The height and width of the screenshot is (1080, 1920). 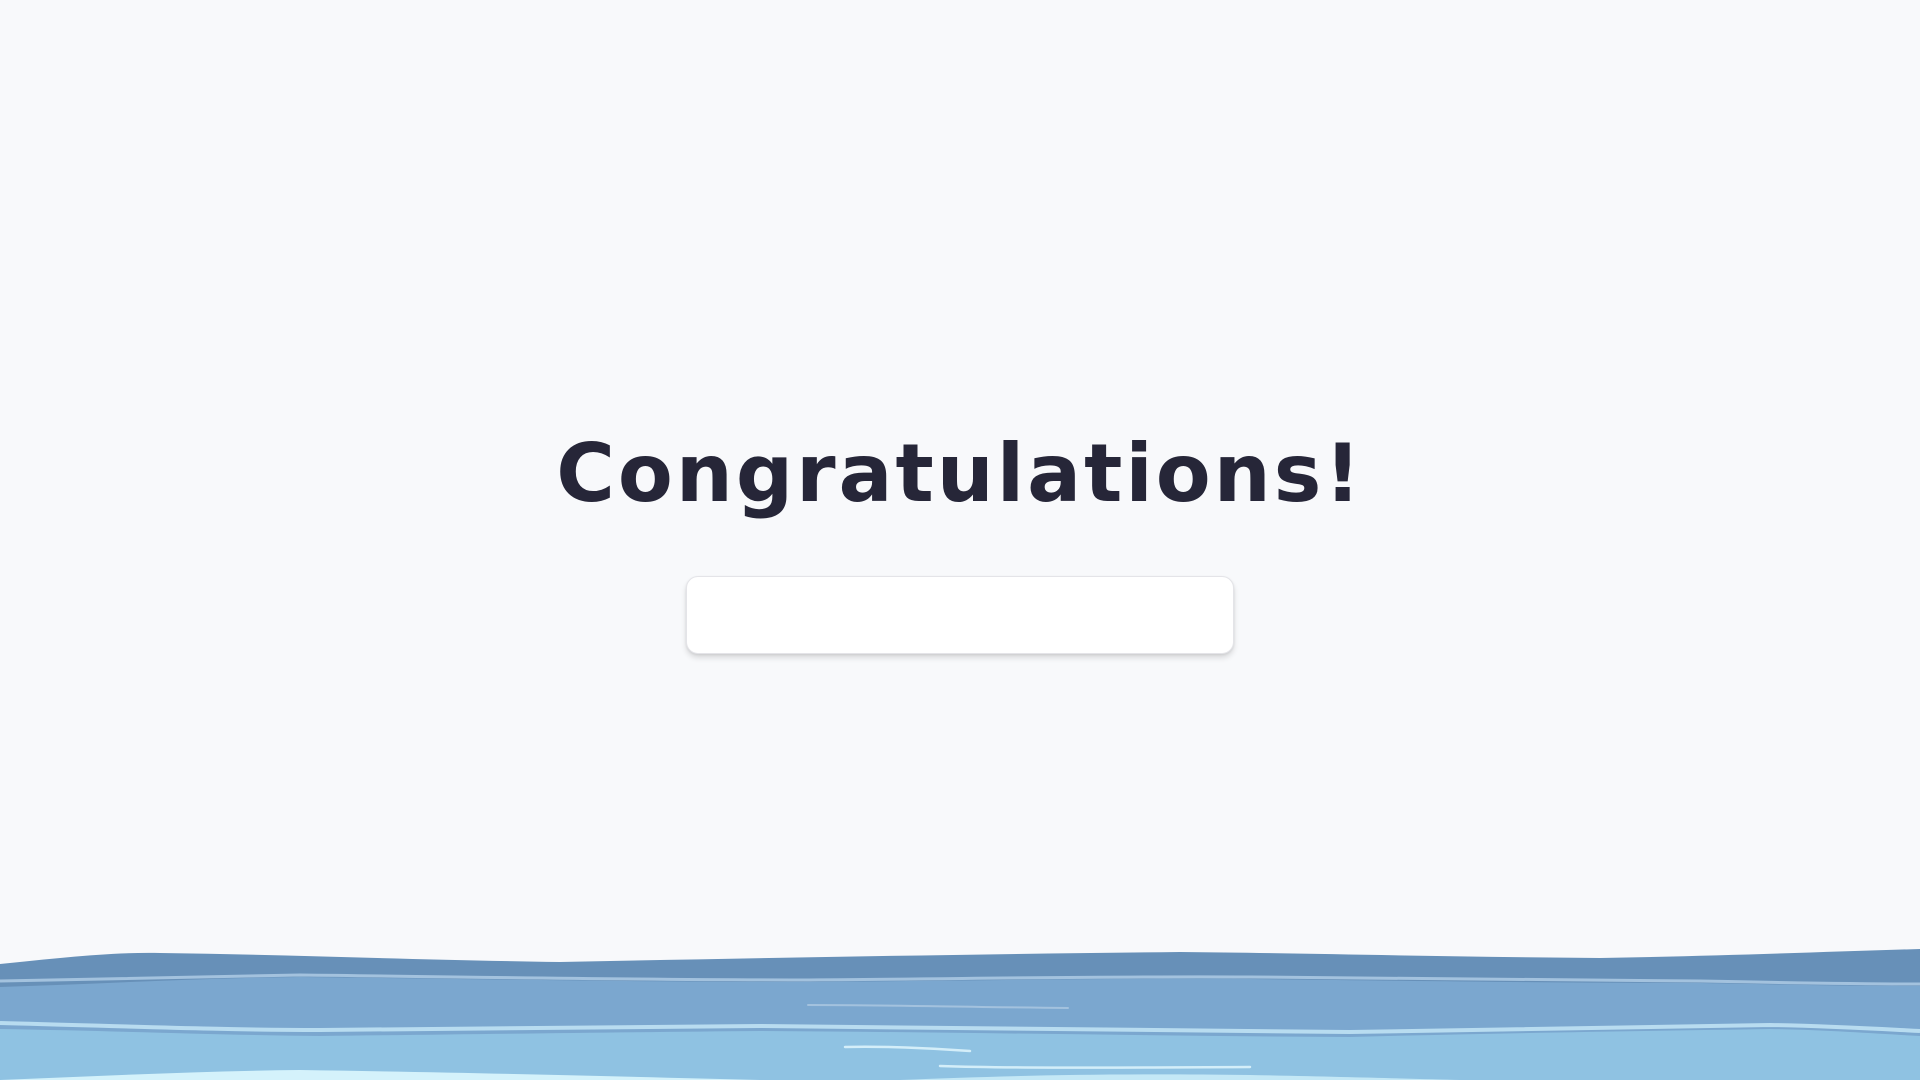 What do you see at coordinates (960, 473) in the screenshot?
I see `congratulations-title: Congratulations!` at bounding box center [960, 473].